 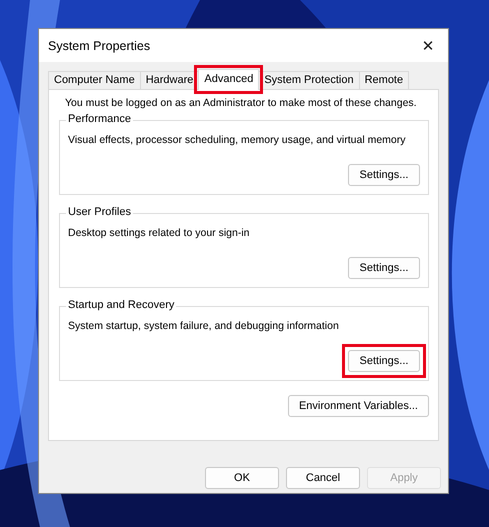 I want to click on tab: Computer Name, so click(x=94, y=80).